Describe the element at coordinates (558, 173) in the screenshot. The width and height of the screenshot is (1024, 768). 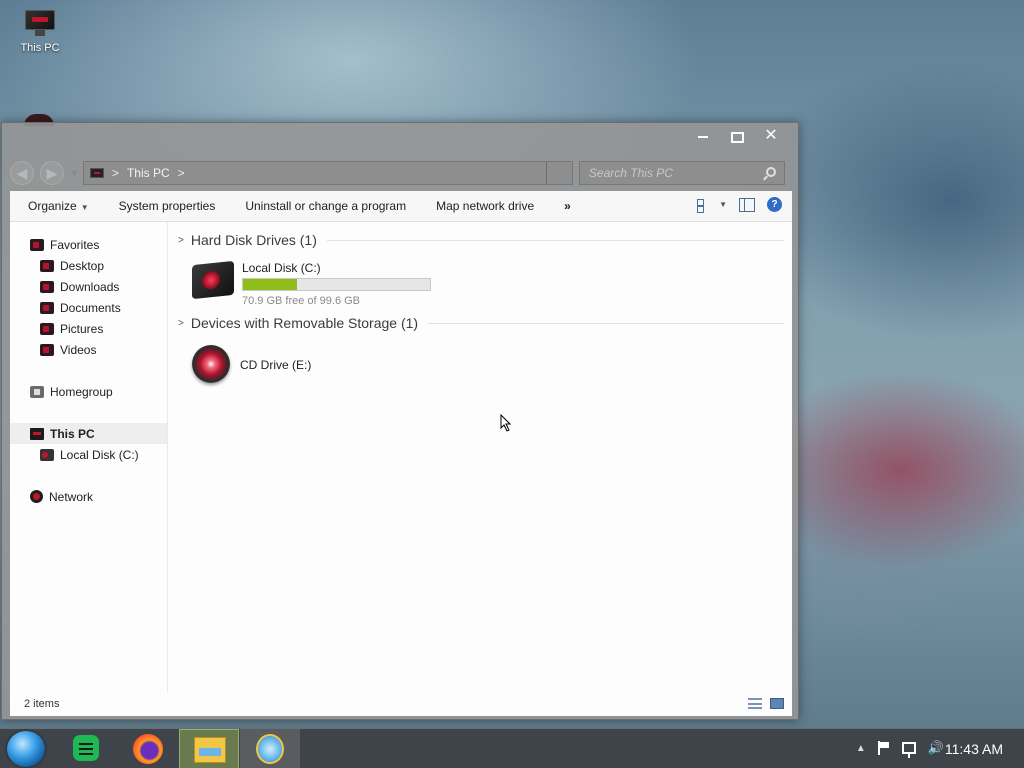
I see `address-refresh-button` at that location.